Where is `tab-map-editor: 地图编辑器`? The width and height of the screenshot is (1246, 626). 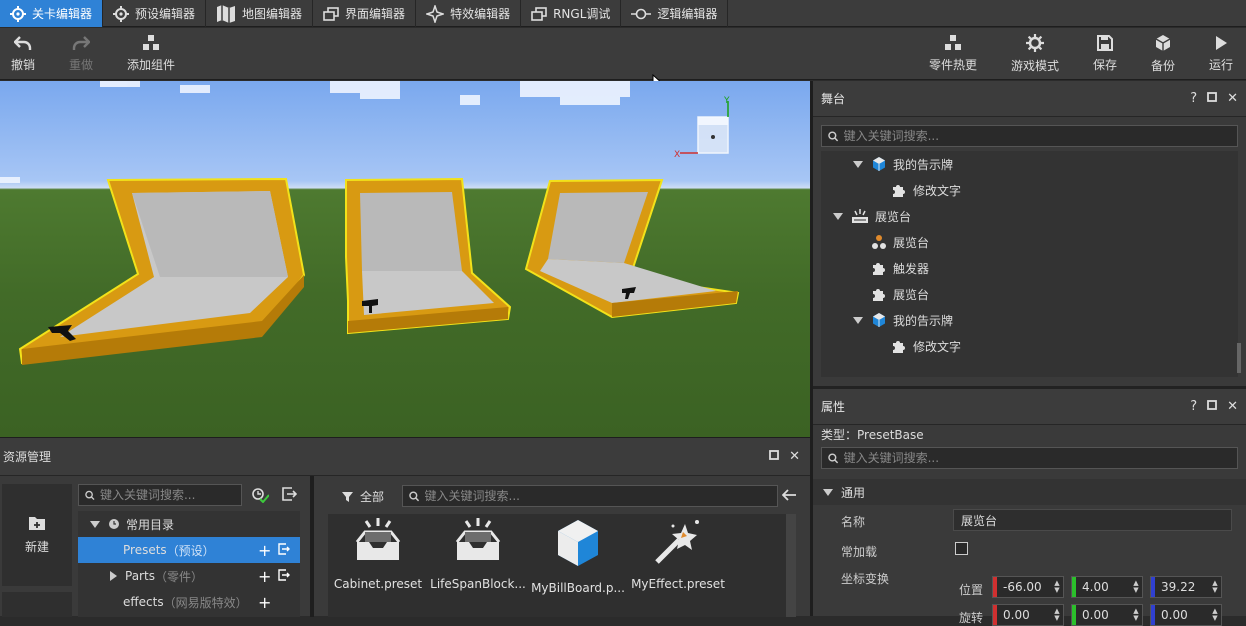
tab-map-editor: 地图编辑器 is located at coordinates (260, 13).